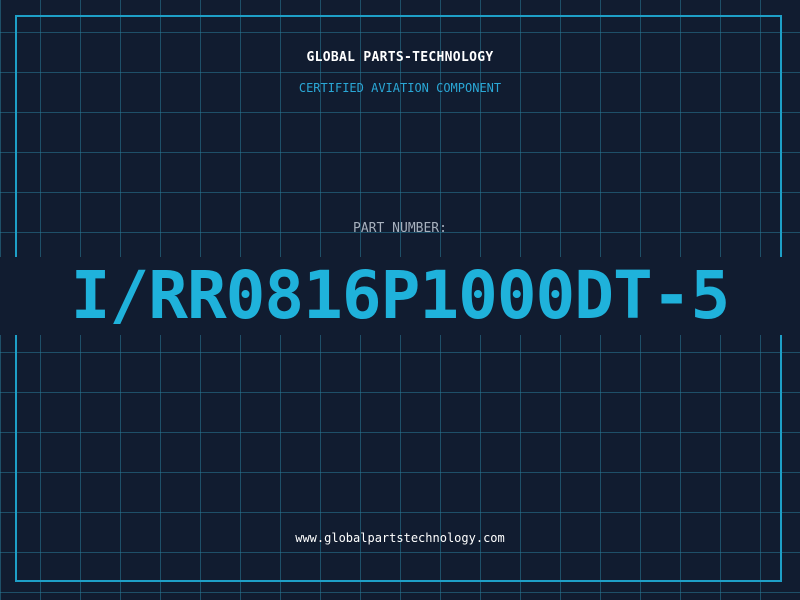  Describe the element at coordinates (400, 57) in the screenshot. I see `company-name: GLOBAL PARTS-TECHNOLOGY` at that location.